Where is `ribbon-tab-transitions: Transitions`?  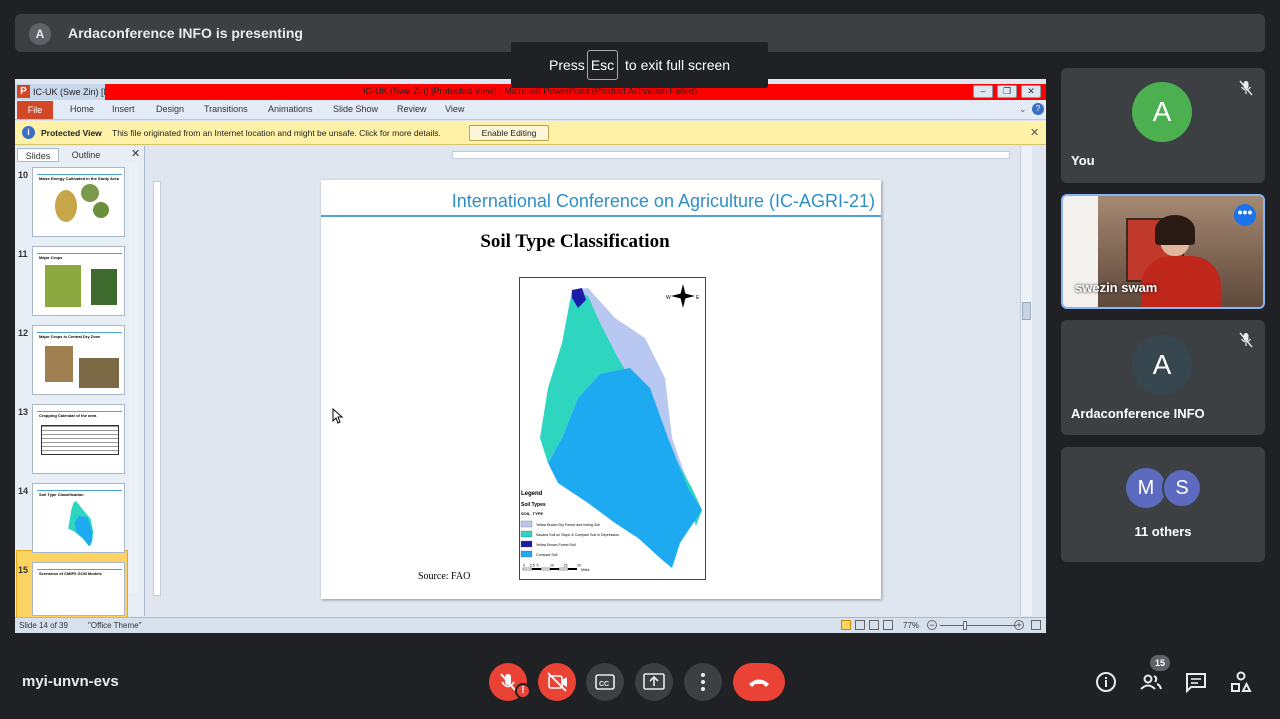
ribbon-tab-transitions: Transitions is located at coordinates (226, 109).